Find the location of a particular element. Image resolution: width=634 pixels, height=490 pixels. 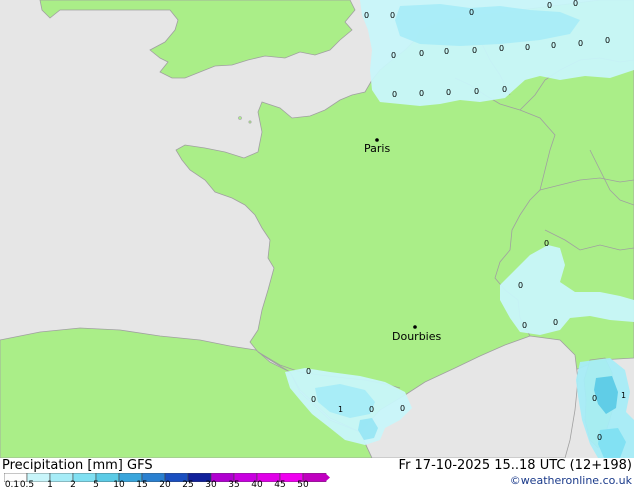

city-label-paris: Paris is located at coordinates (377, 148).